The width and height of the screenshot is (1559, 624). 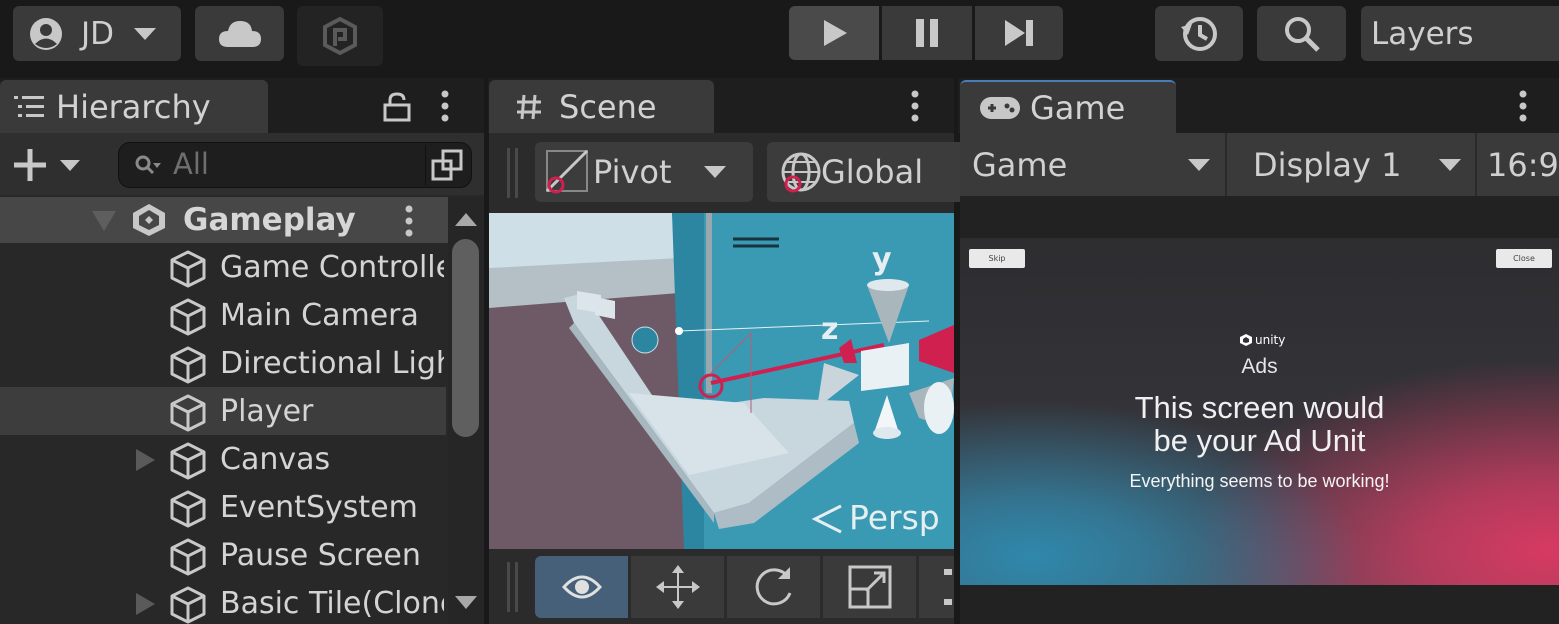 I want to click on move-tool-button, so click(x=677, y=587).